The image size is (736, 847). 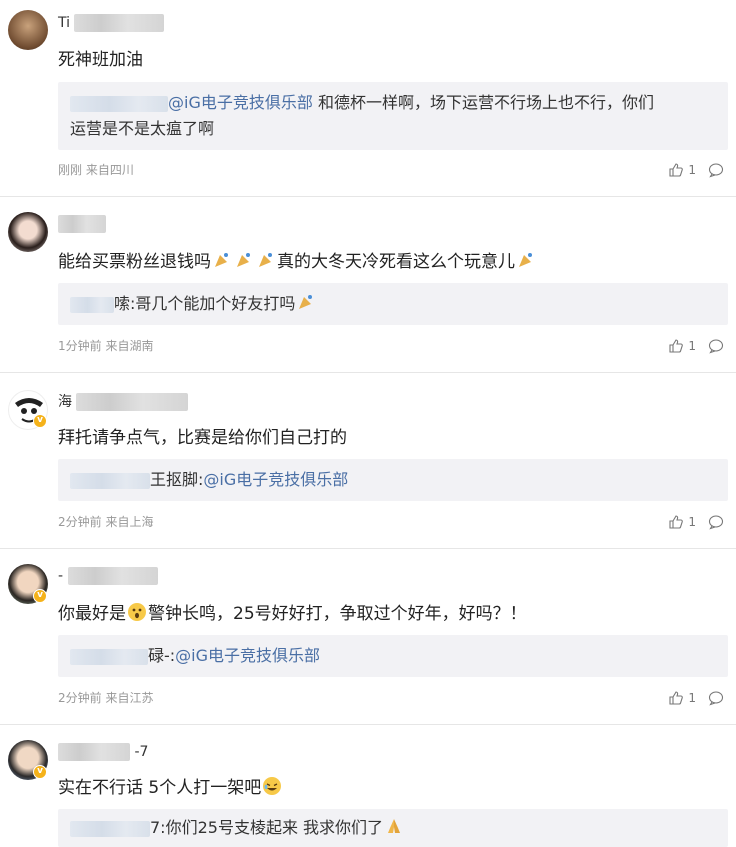 I want to click on comment-source: 来自上海, so click(x=129, y=522).